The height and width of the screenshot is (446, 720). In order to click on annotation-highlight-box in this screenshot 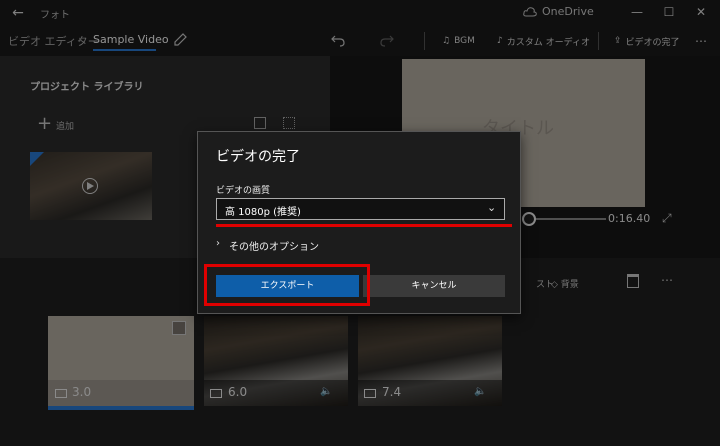, I will do `click(287, 285)`.